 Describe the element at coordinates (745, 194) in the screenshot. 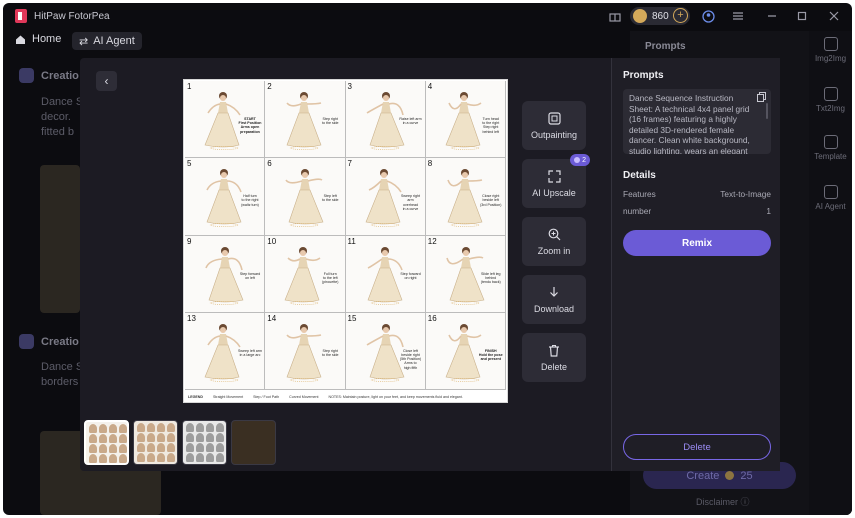

I see `features-value: Text-to-Image` at that location.